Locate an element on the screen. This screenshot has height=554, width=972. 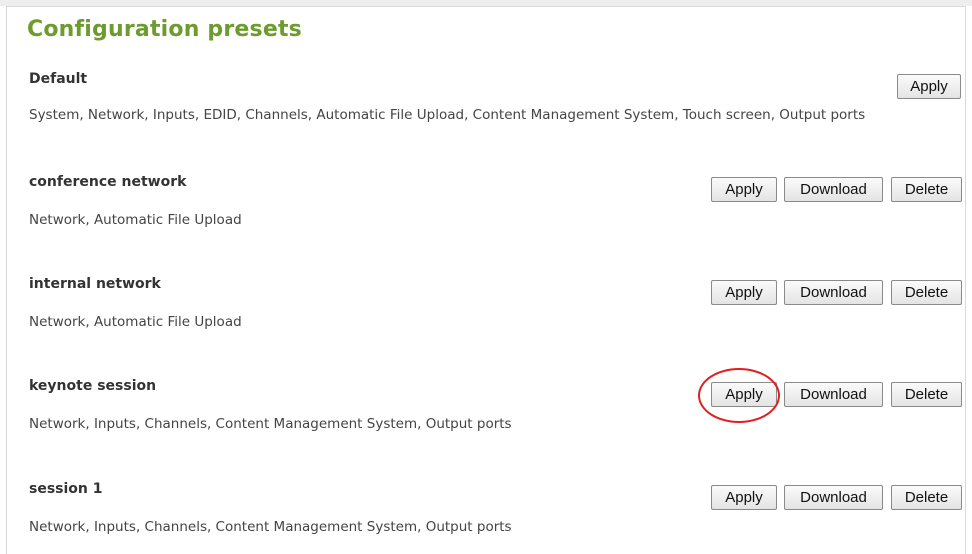
preset-name: conference network is located at coordinates (108, 182).